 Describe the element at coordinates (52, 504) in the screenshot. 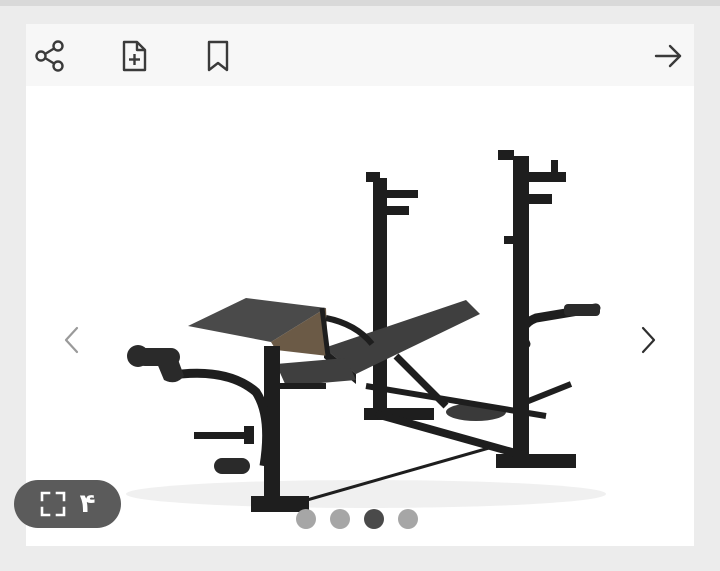

I see `expand-icon` at that location.